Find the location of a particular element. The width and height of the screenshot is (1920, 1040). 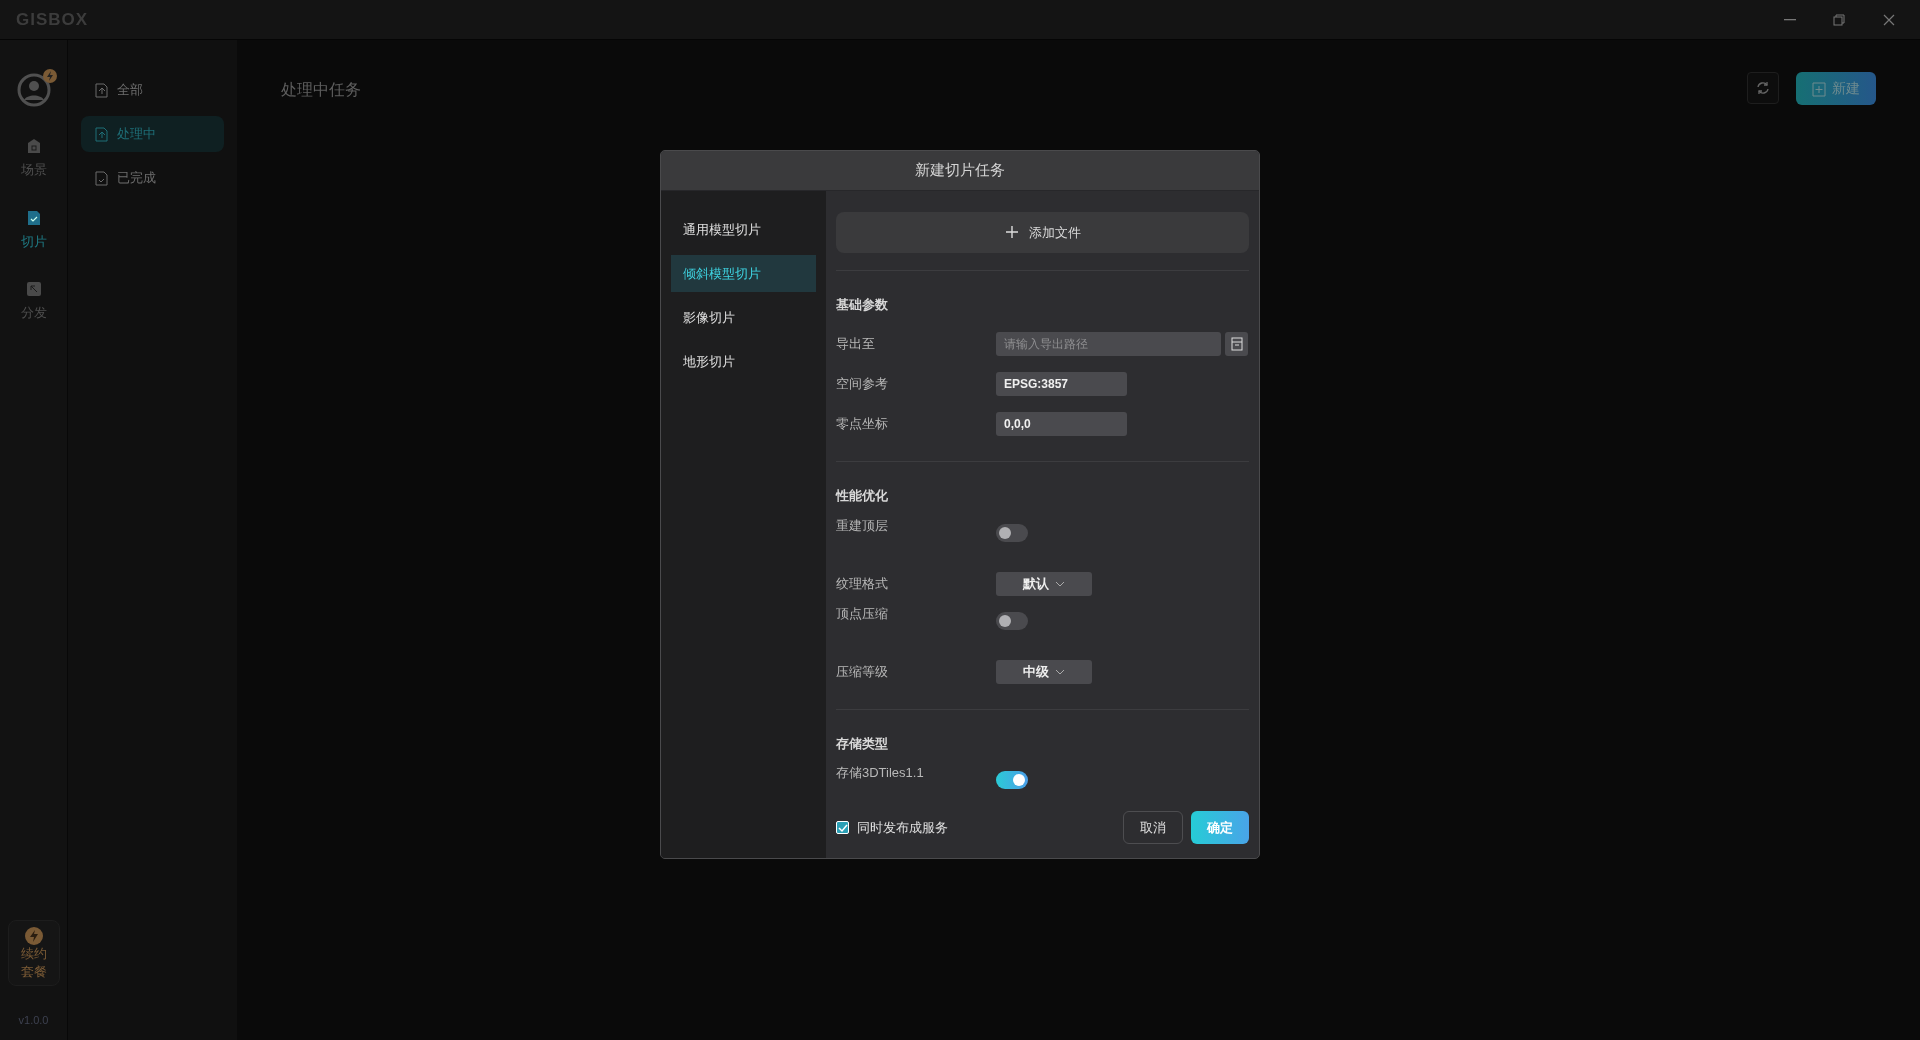

field-label: 重建顶层 is located at coordinates (862, 525).